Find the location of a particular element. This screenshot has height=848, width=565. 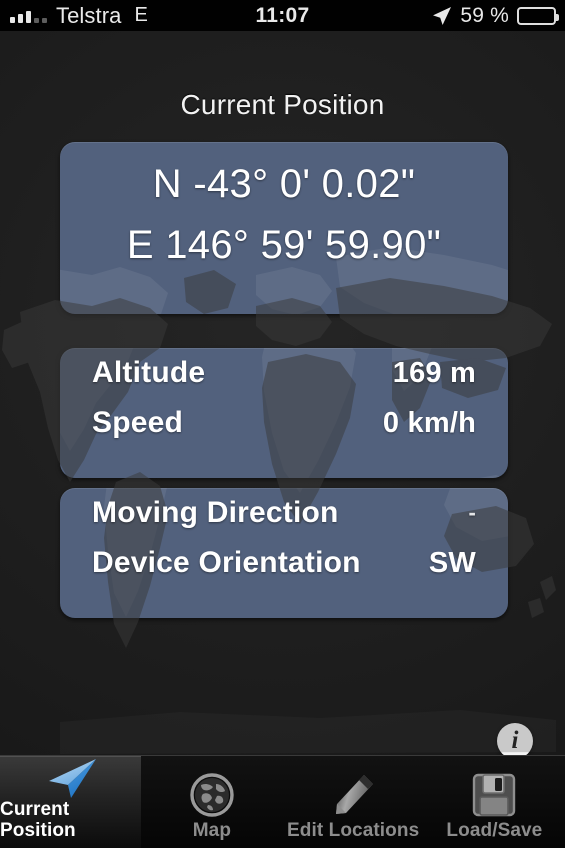

altitude-label: Altitude is located at coordinates (149, 372).